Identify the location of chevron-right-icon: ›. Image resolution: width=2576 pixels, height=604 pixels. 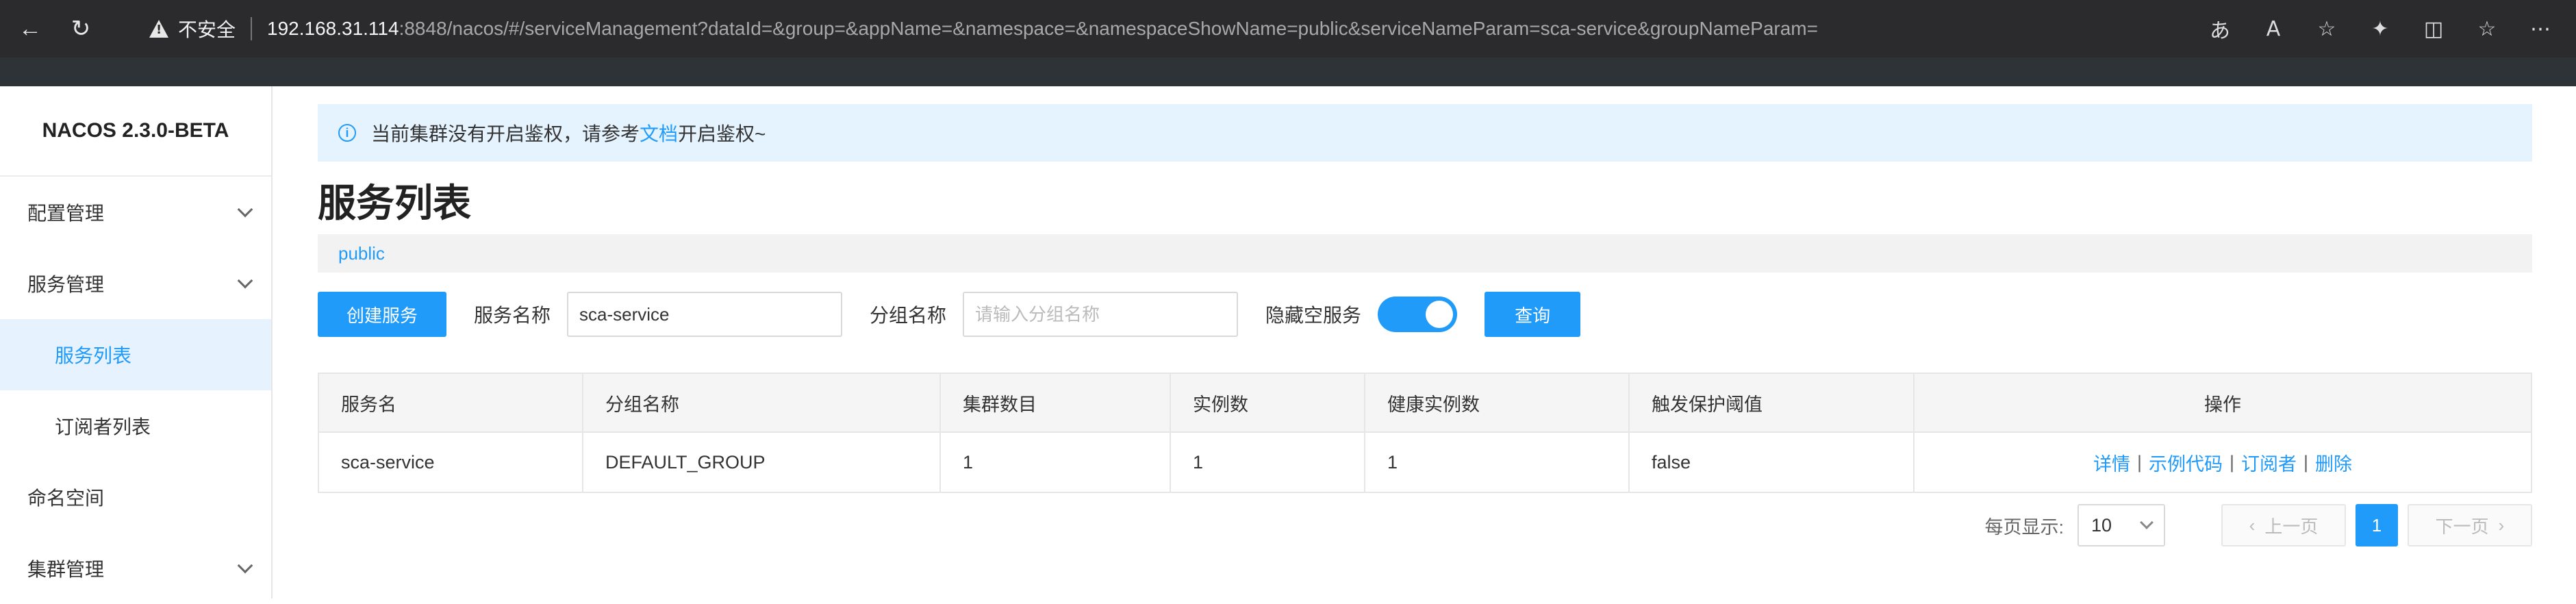
(2501, 525).